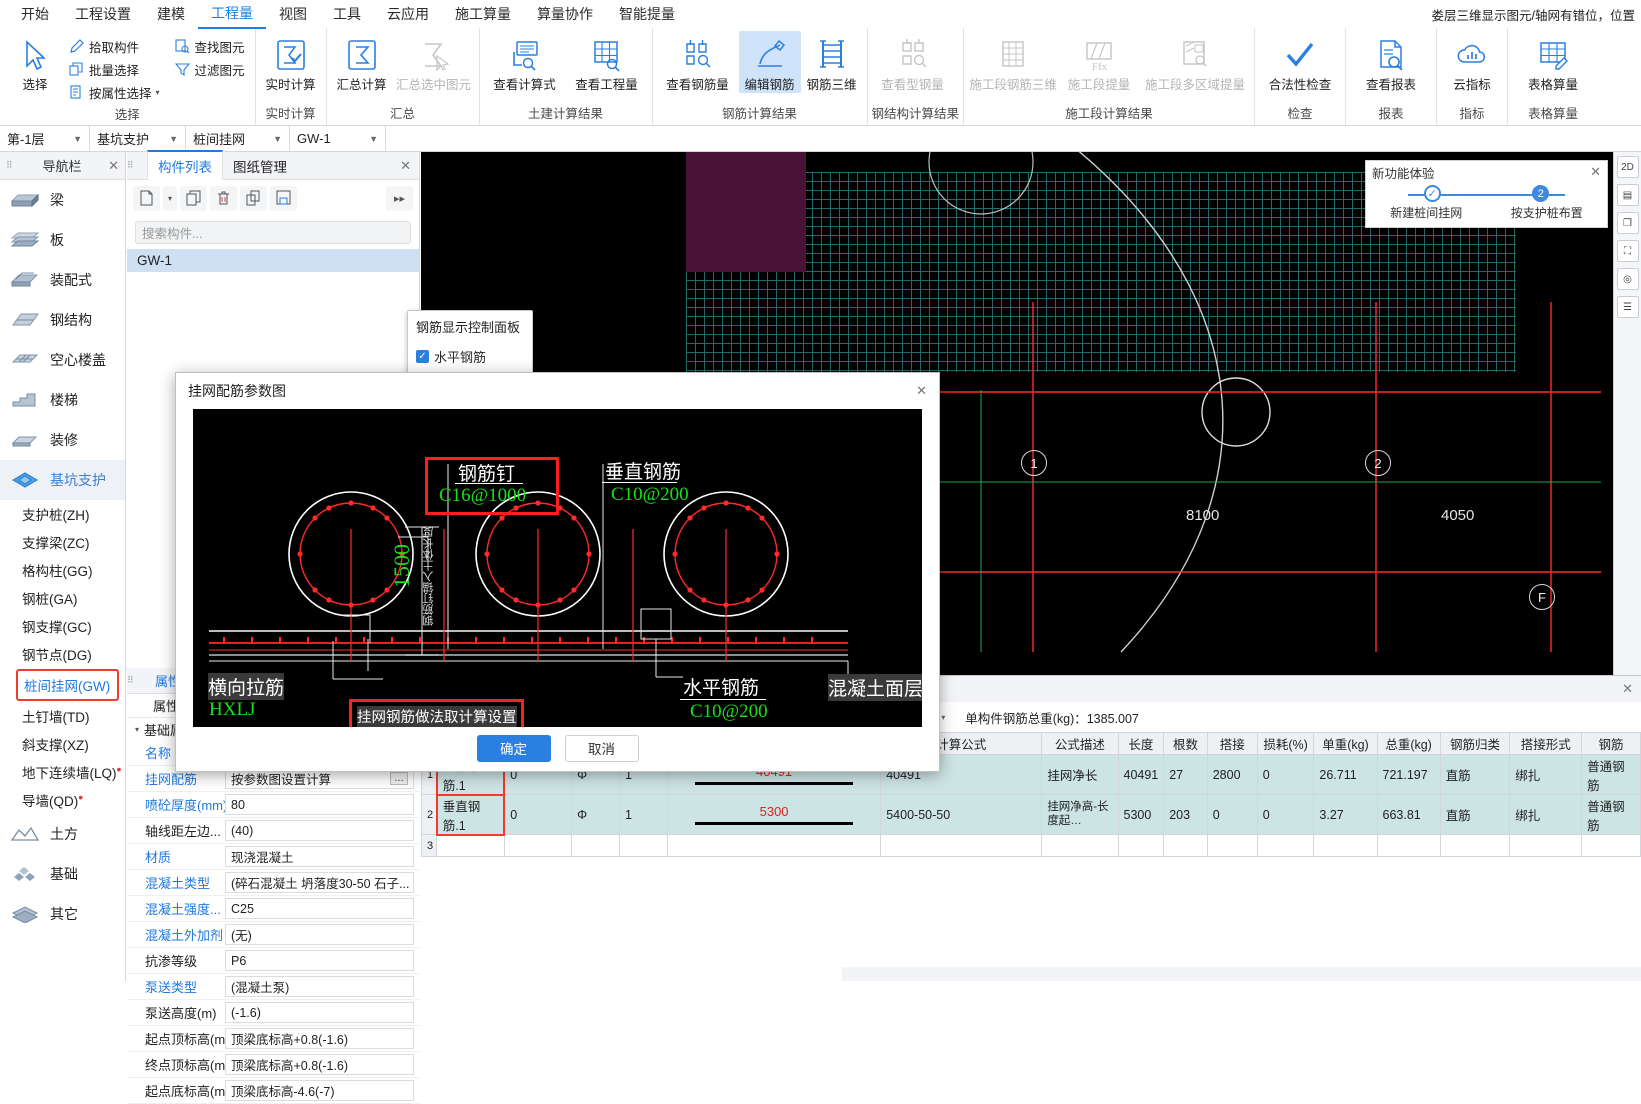  I want to click on expand-panel-button: ▸▸, so click(399, 198).